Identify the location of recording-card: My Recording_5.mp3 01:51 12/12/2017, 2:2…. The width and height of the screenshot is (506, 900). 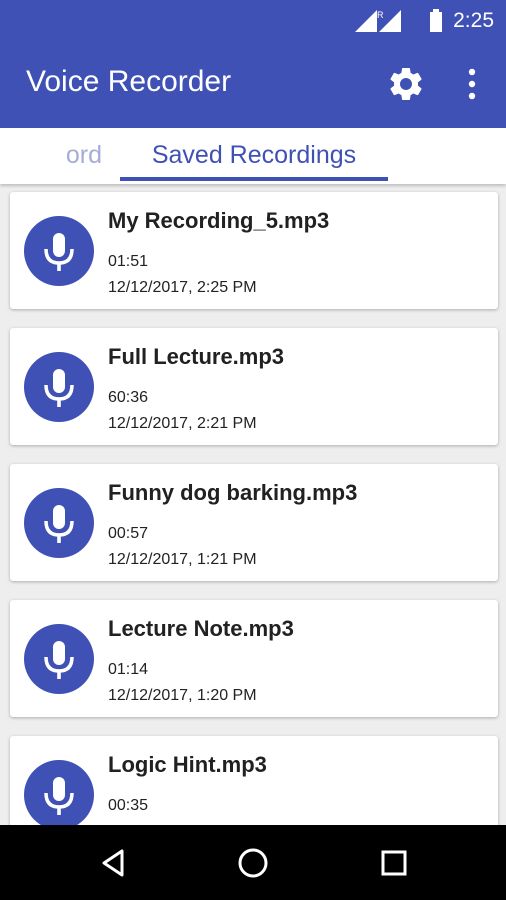
(254, 250).